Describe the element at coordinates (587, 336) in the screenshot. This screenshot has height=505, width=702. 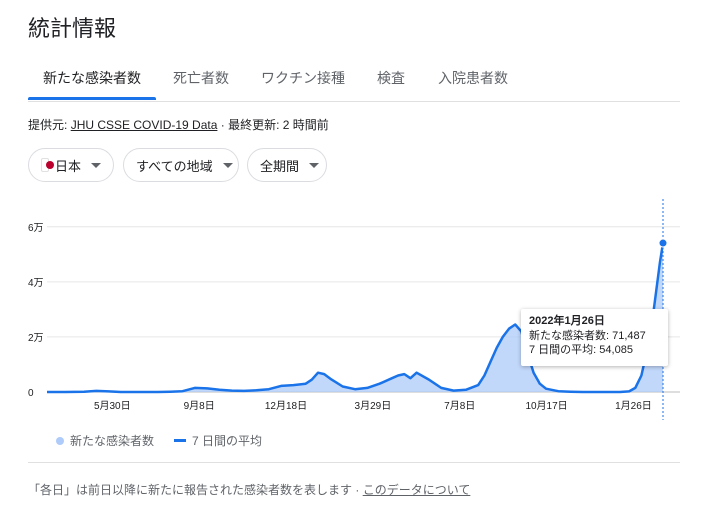
I see `tooltip-new-cases: 新たな感染者数: 71,487` at that location.